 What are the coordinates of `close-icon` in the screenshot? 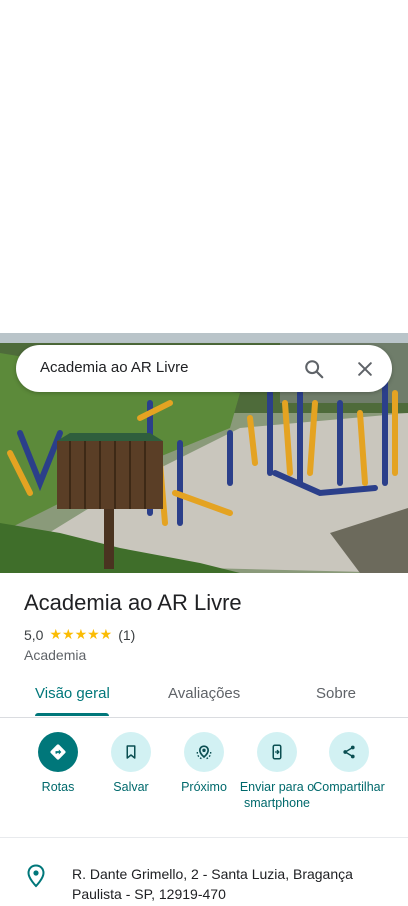 It's located at (365, 369).